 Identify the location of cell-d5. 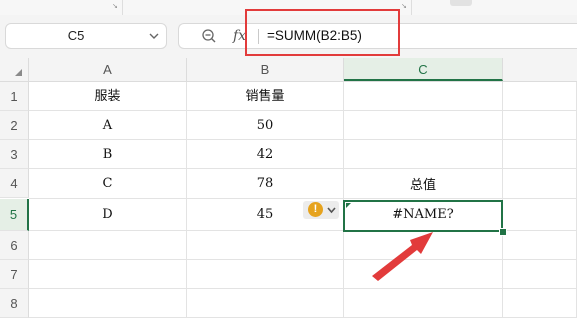
(540, 215).